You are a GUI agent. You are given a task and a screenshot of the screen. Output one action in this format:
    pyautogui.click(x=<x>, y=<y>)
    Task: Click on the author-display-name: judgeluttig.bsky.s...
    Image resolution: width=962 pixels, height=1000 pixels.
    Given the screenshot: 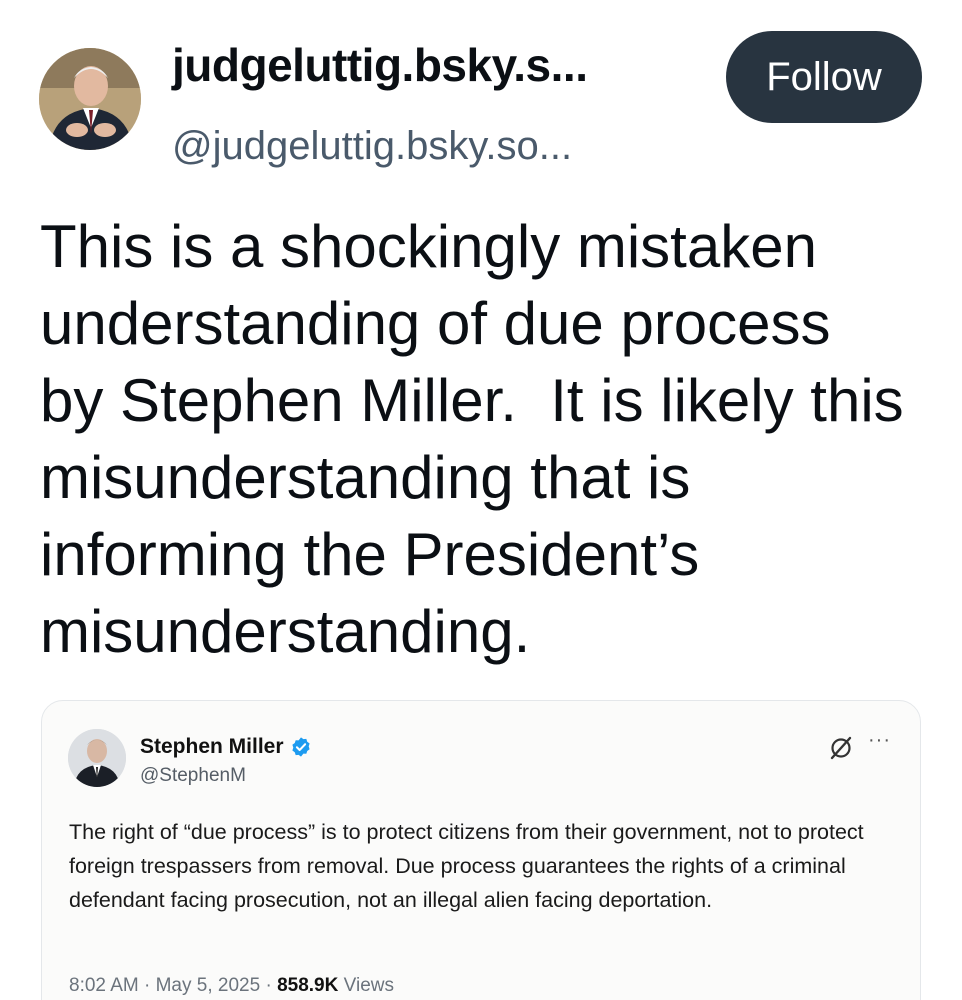 What is the action you would take?
    pyautogui.click(x=380, y=65)
    